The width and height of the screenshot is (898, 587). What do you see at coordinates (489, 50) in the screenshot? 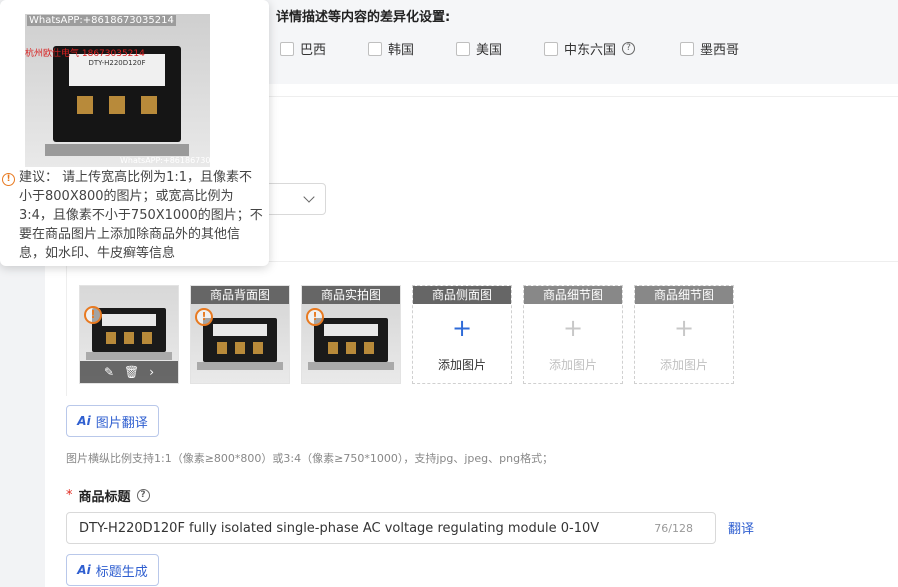
I see `country-label: 美国` at bounding box center [489, 50].